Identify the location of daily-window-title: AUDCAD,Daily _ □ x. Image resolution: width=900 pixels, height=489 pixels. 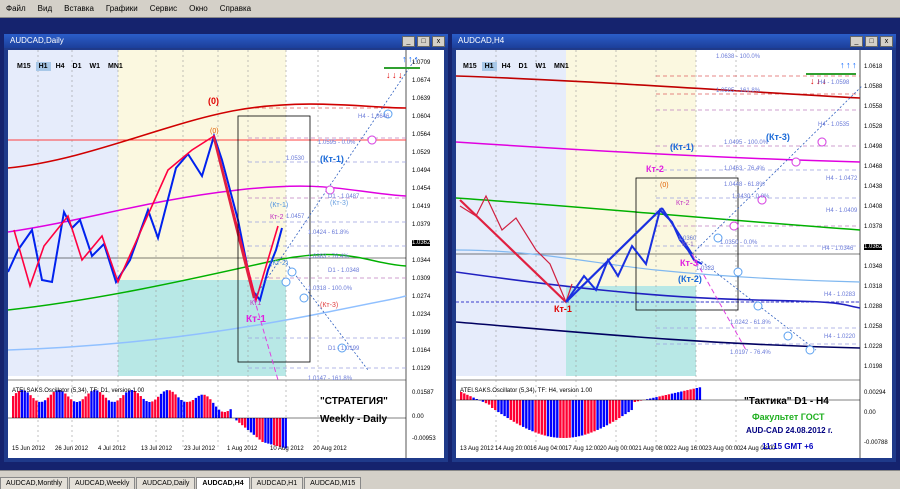
(226, 41).